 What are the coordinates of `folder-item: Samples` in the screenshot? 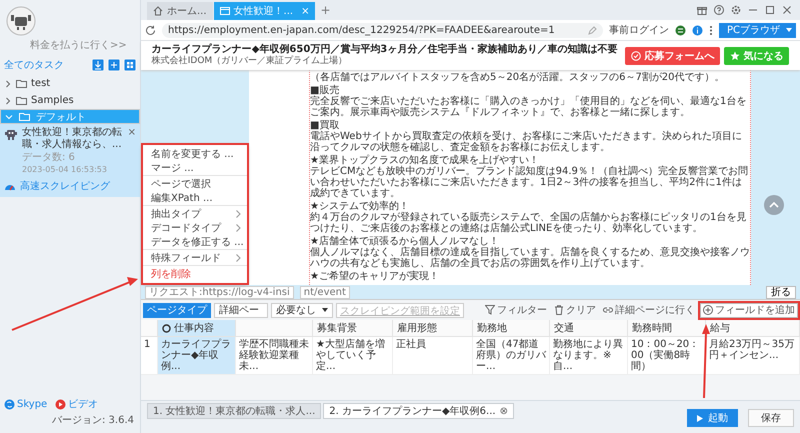 It's located at (70, 100).